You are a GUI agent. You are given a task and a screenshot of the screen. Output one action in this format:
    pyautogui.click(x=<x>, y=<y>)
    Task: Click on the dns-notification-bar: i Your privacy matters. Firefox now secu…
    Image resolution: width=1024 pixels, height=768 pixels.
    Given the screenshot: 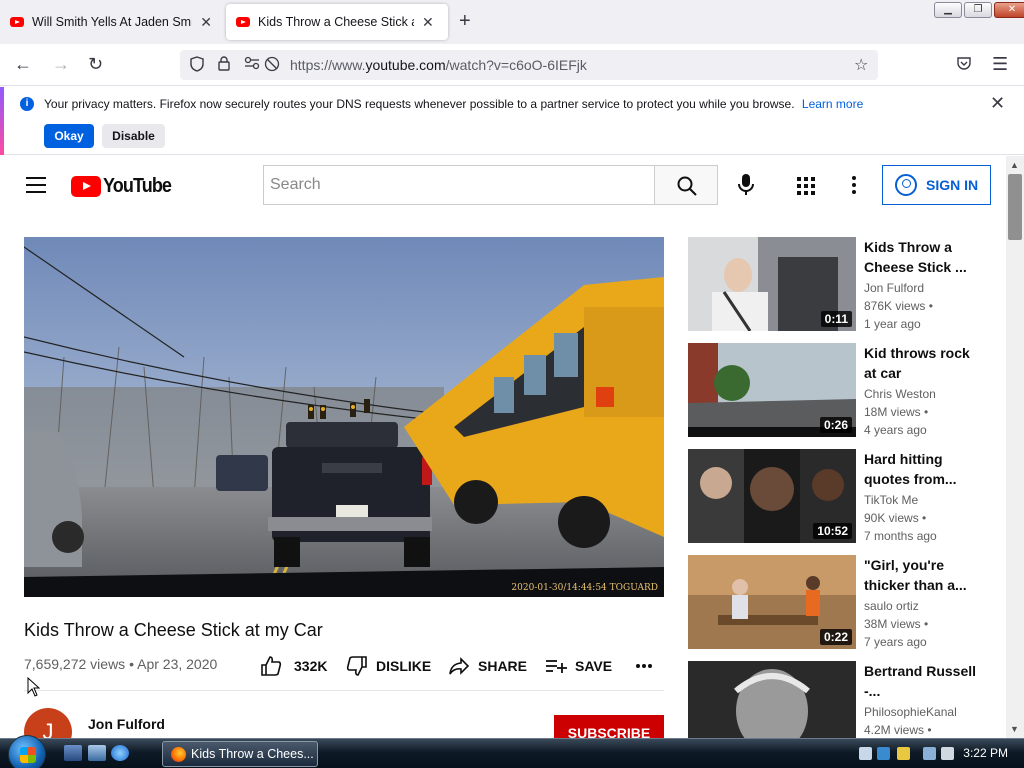 What is the action you would take?
    pyautogui.click(x=512, y=121)
    